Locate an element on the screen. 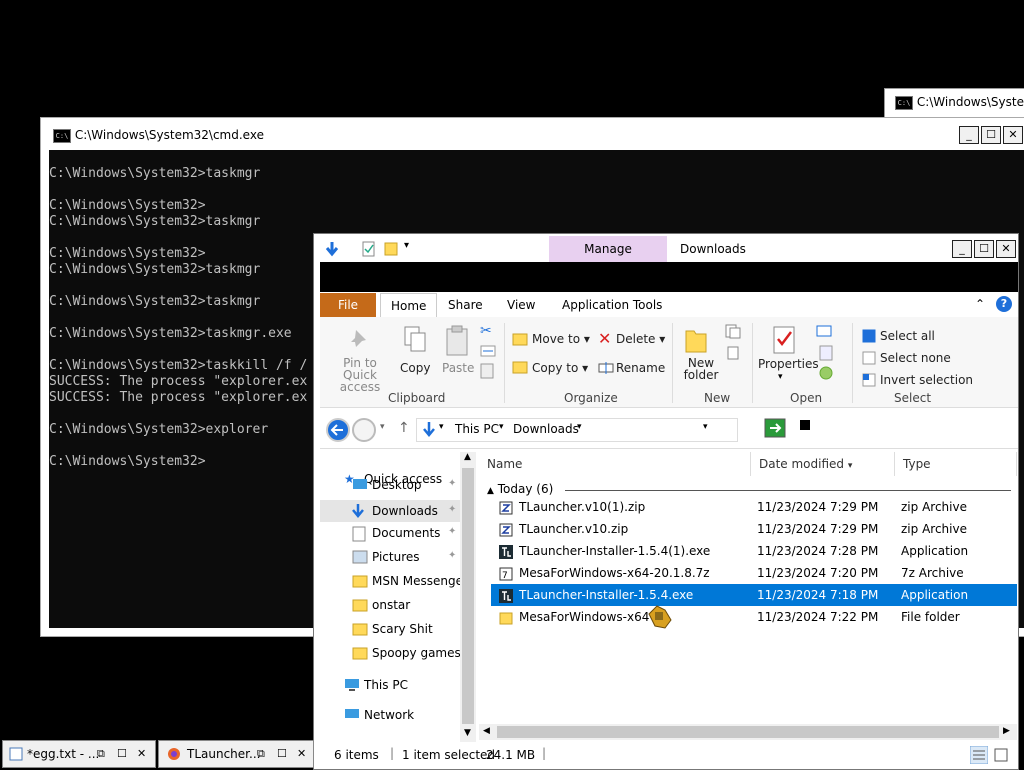 The width and height of the screenshot is (1024, 770). refresh-icon is located at coordinates (775, 428).